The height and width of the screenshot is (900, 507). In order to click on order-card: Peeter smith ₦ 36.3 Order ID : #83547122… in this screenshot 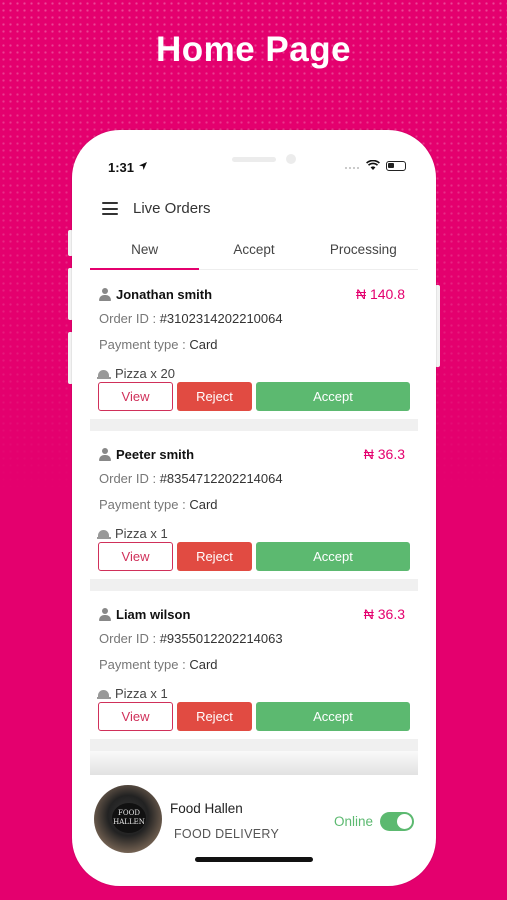, I will do `click(254, 505)`.